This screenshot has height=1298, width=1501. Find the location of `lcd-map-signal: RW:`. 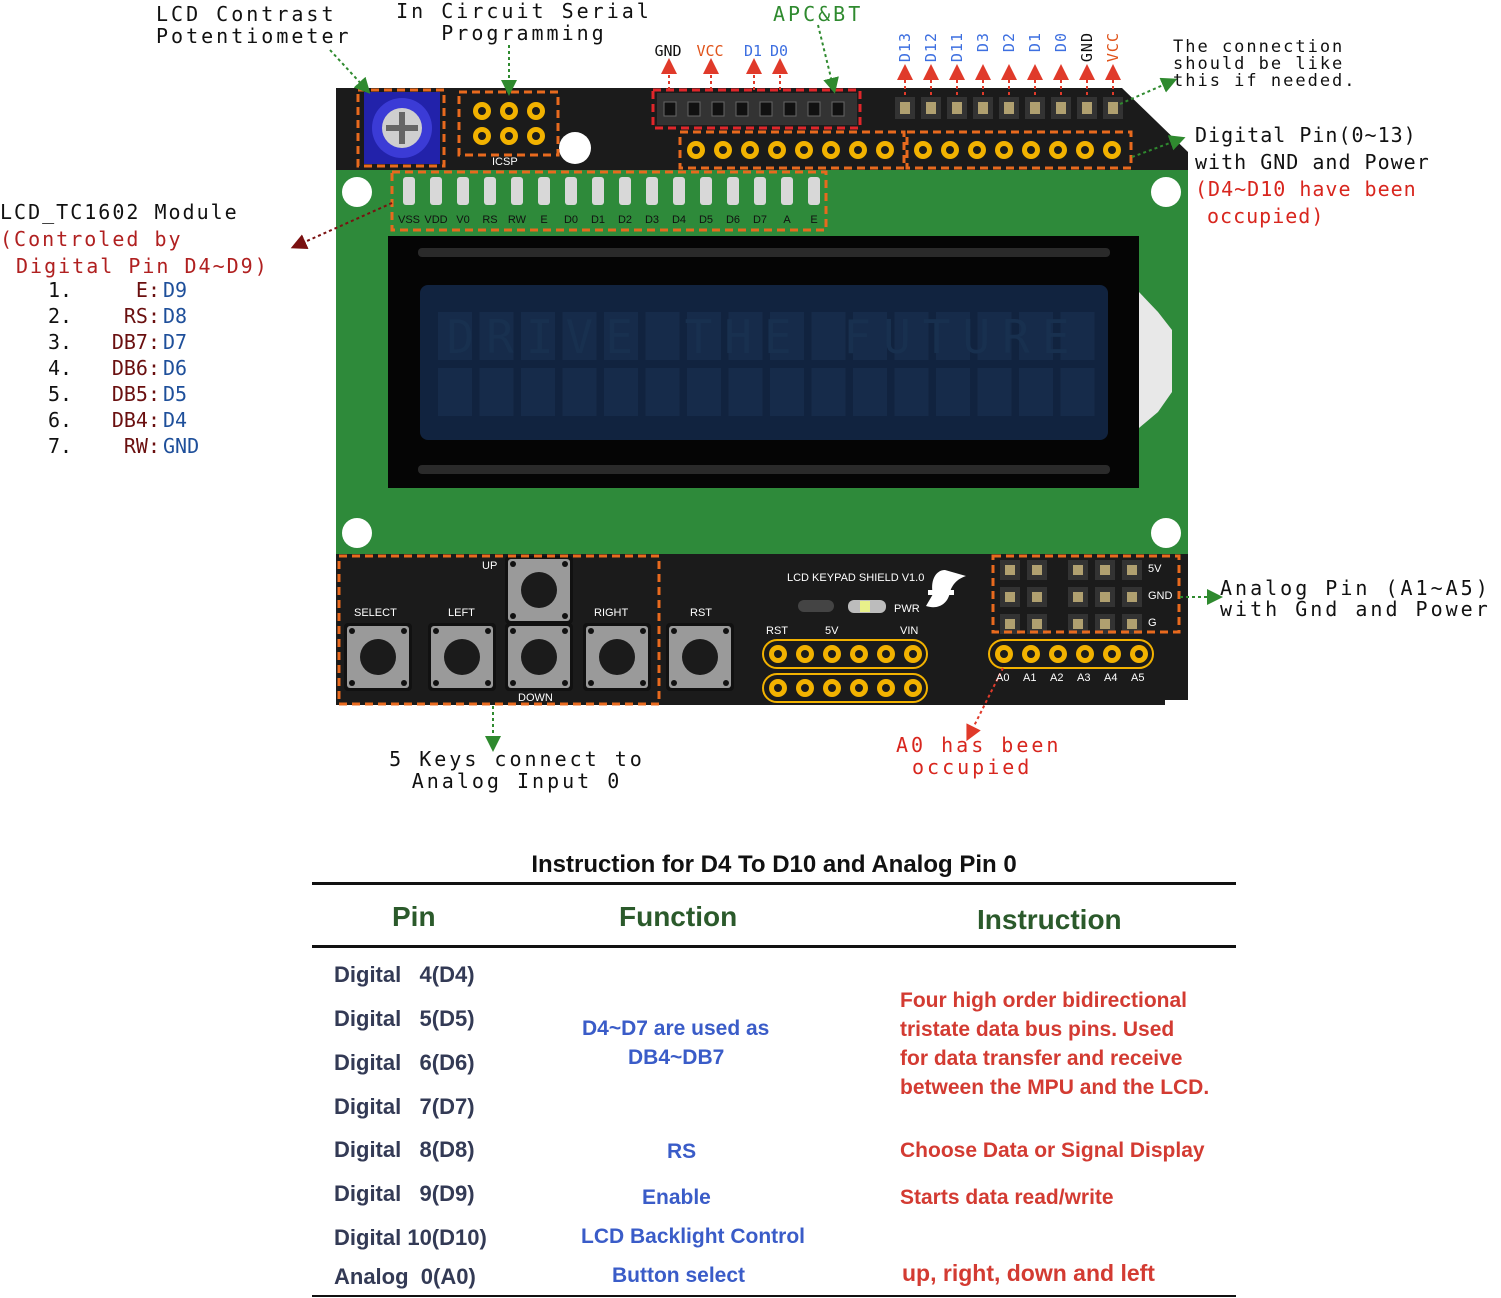

lcd-map-signal: RW: is located at coordinates (141, 446).